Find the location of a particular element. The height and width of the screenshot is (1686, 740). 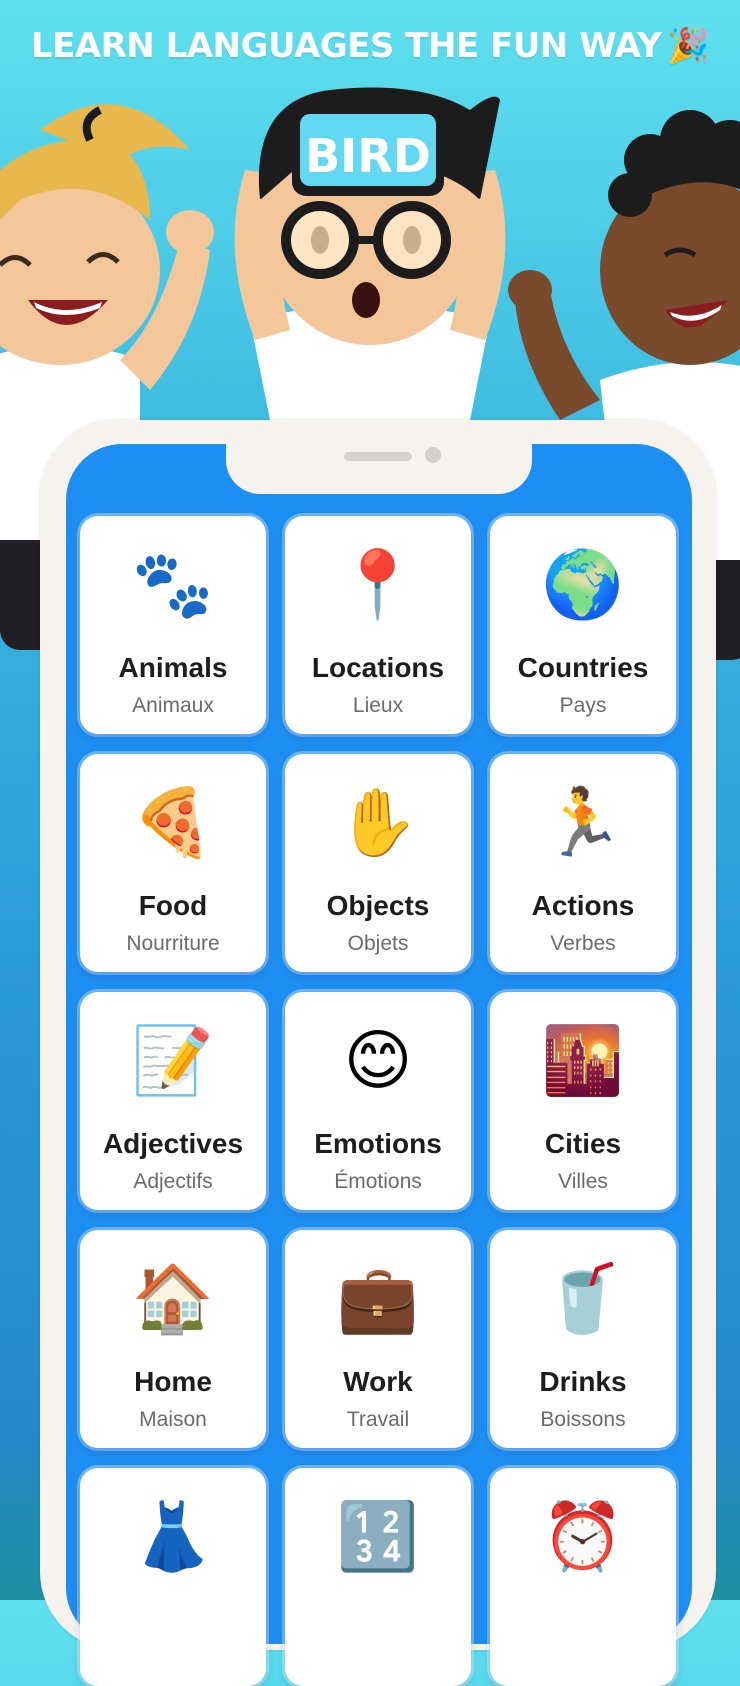

category-subtitle: Émotions is located at coordinates (378, 1181).